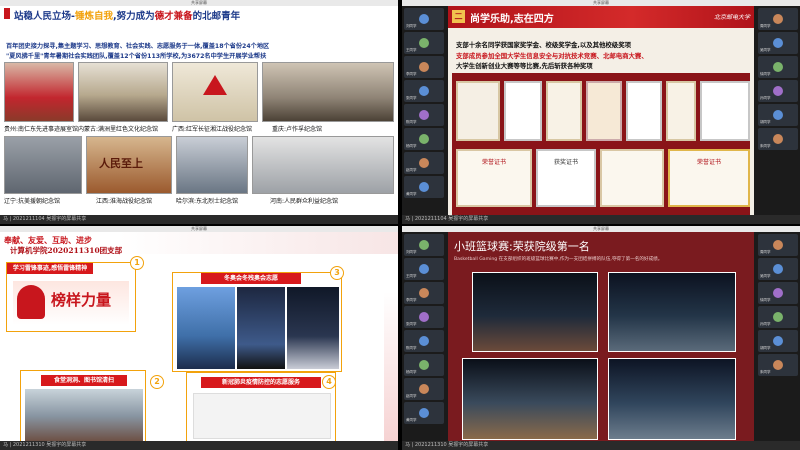 The height and width of the screenshot is (450, 800). I want to click on slide-header: 二 尚学乐助,志在四方 北京邮电大学, so click(601, 17).